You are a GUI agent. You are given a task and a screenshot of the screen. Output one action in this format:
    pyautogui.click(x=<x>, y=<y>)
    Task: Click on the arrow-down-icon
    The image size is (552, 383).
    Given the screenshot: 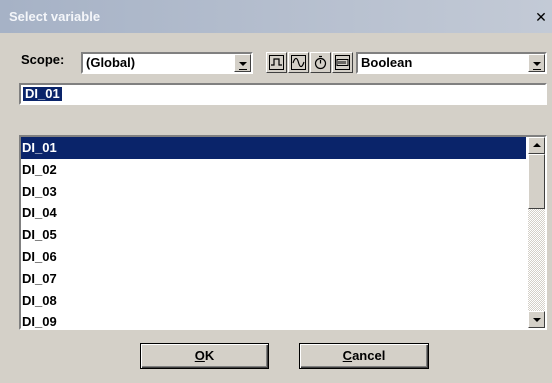 What is the action you would take?
    pyautogui.click(x=537, y=320)
    